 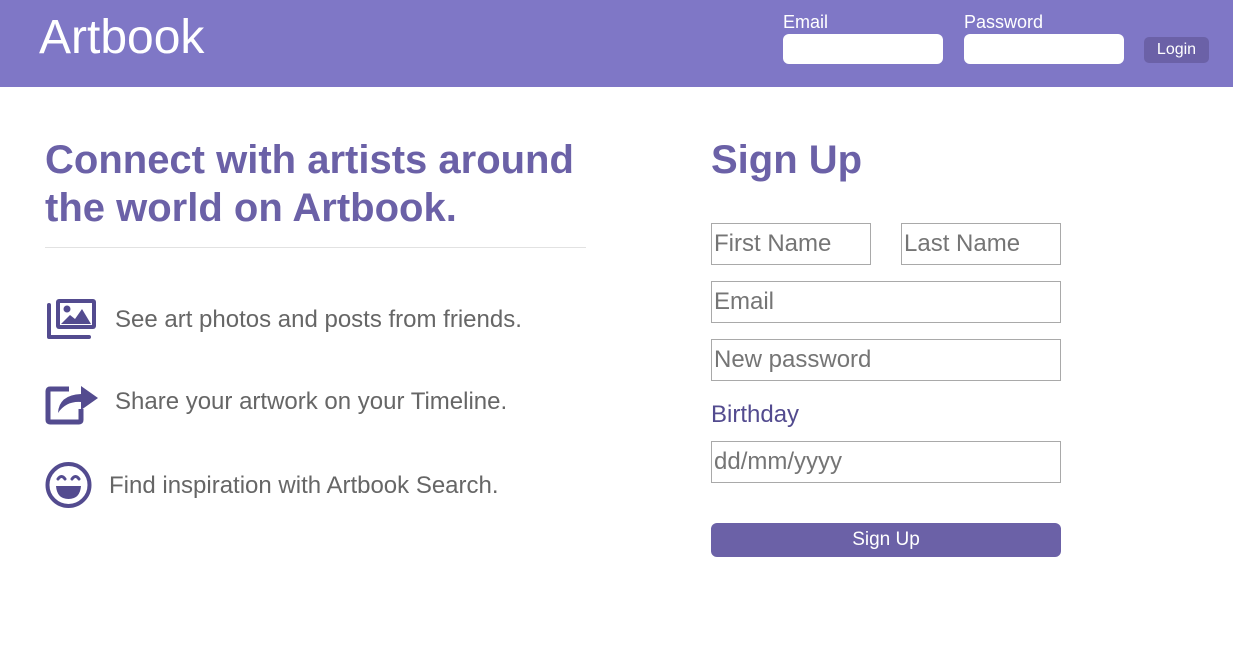 I want to click on feature-item-share: Share your artwork on your Timeline., so click(x=276, y=402).